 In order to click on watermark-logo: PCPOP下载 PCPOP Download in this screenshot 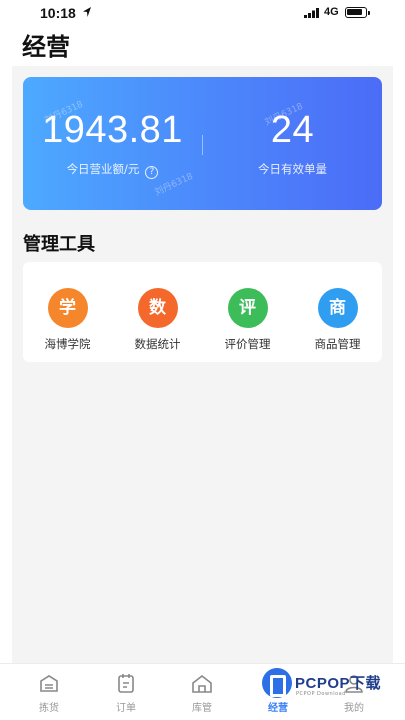, I will do `click(328, 686)`.